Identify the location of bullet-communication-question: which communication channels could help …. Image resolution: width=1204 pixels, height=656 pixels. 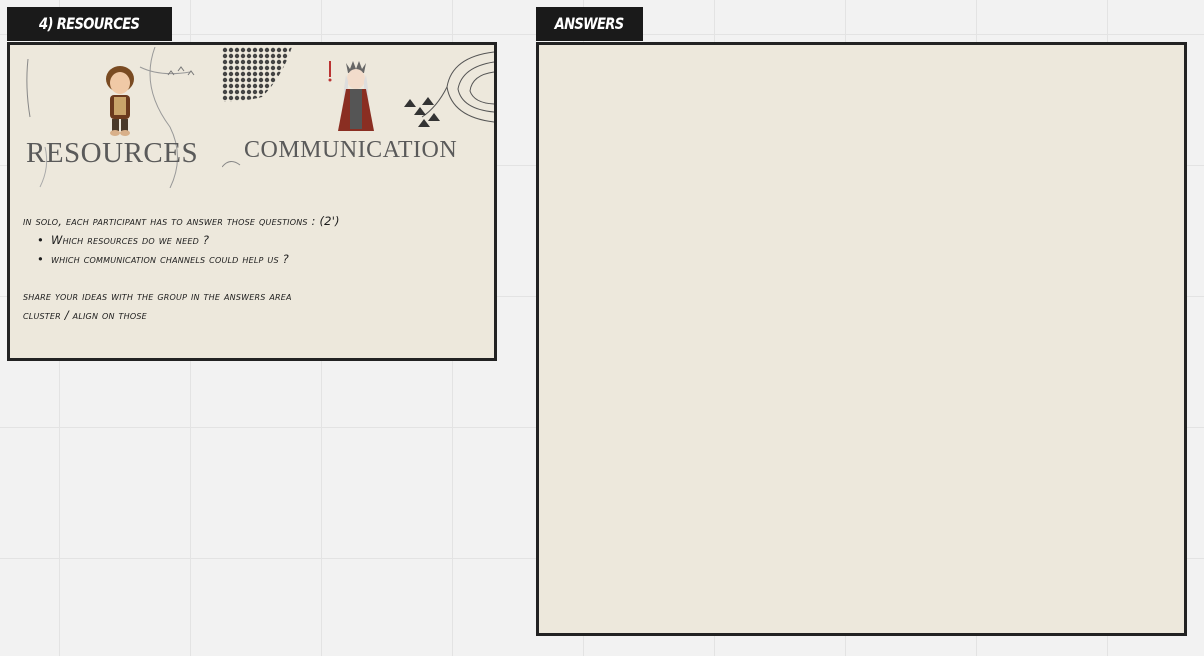
(170, 259).